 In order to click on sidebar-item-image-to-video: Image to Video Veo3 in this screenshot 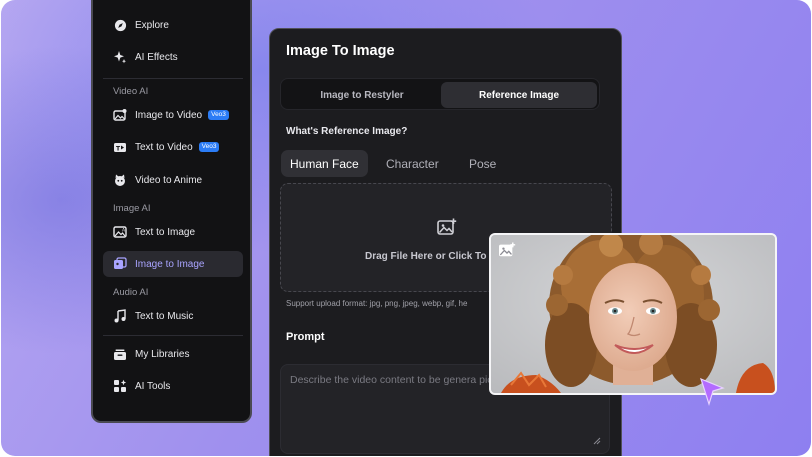, I will do `click(173, 115)`.